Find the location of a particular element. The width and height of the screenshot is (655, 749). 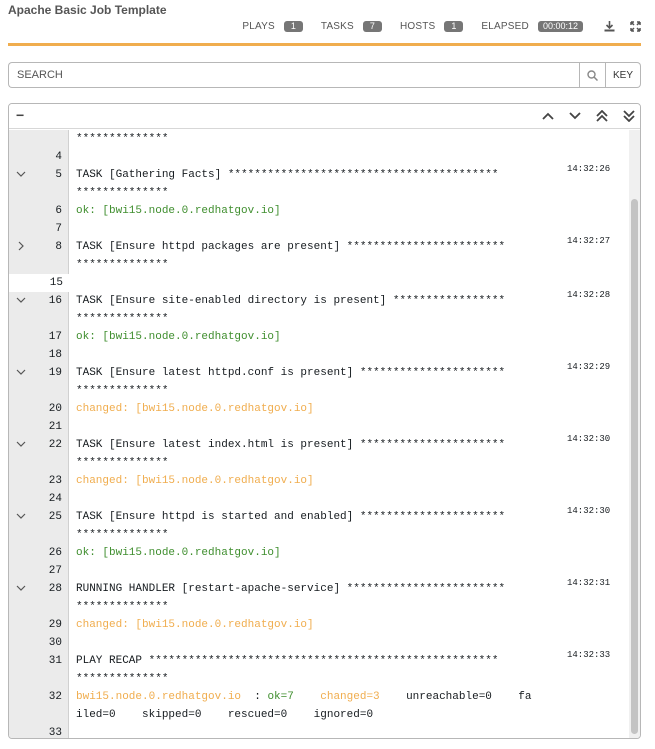

line-number: 6 is located at coordinates (58, 211).